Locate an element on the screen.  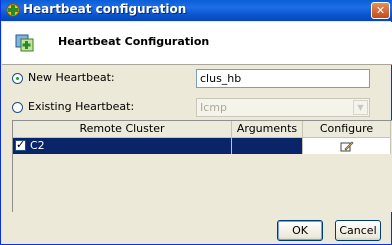
title-bar: Heartbeat configuration ✕ is located at coordinates (196, 10).